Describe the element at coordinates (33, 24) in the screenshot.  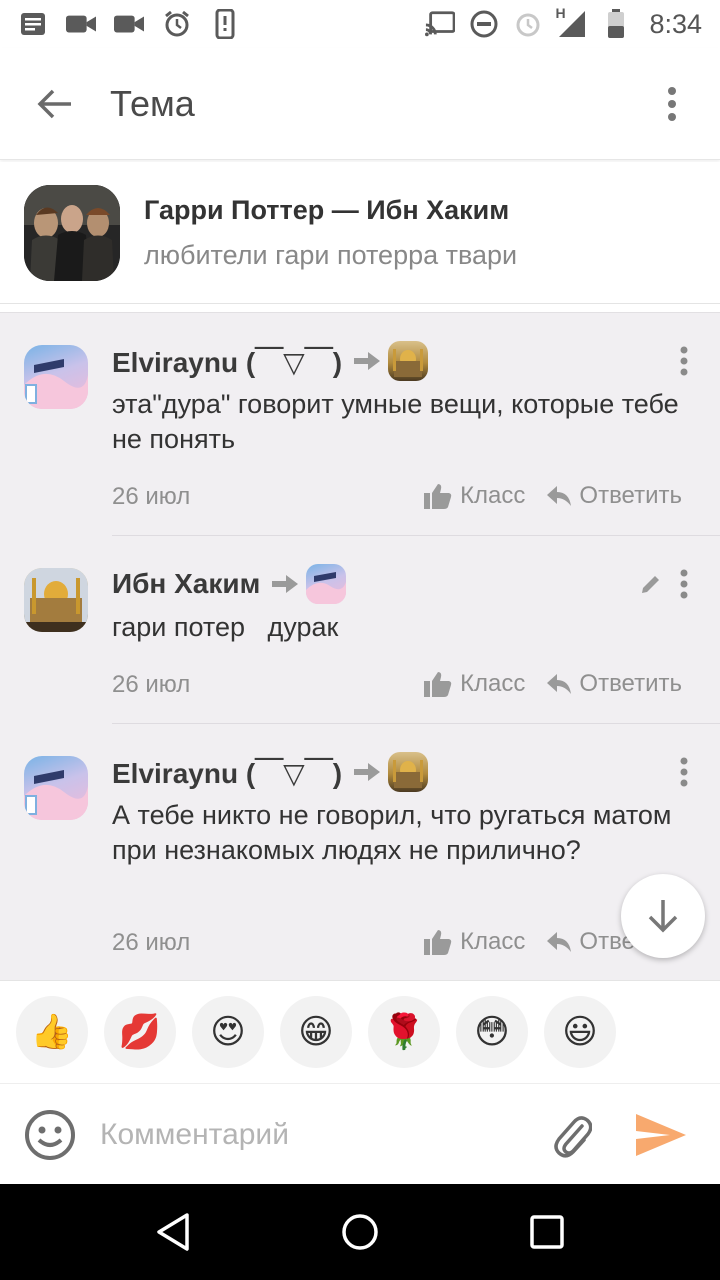
I see `notes-icon` at that location.